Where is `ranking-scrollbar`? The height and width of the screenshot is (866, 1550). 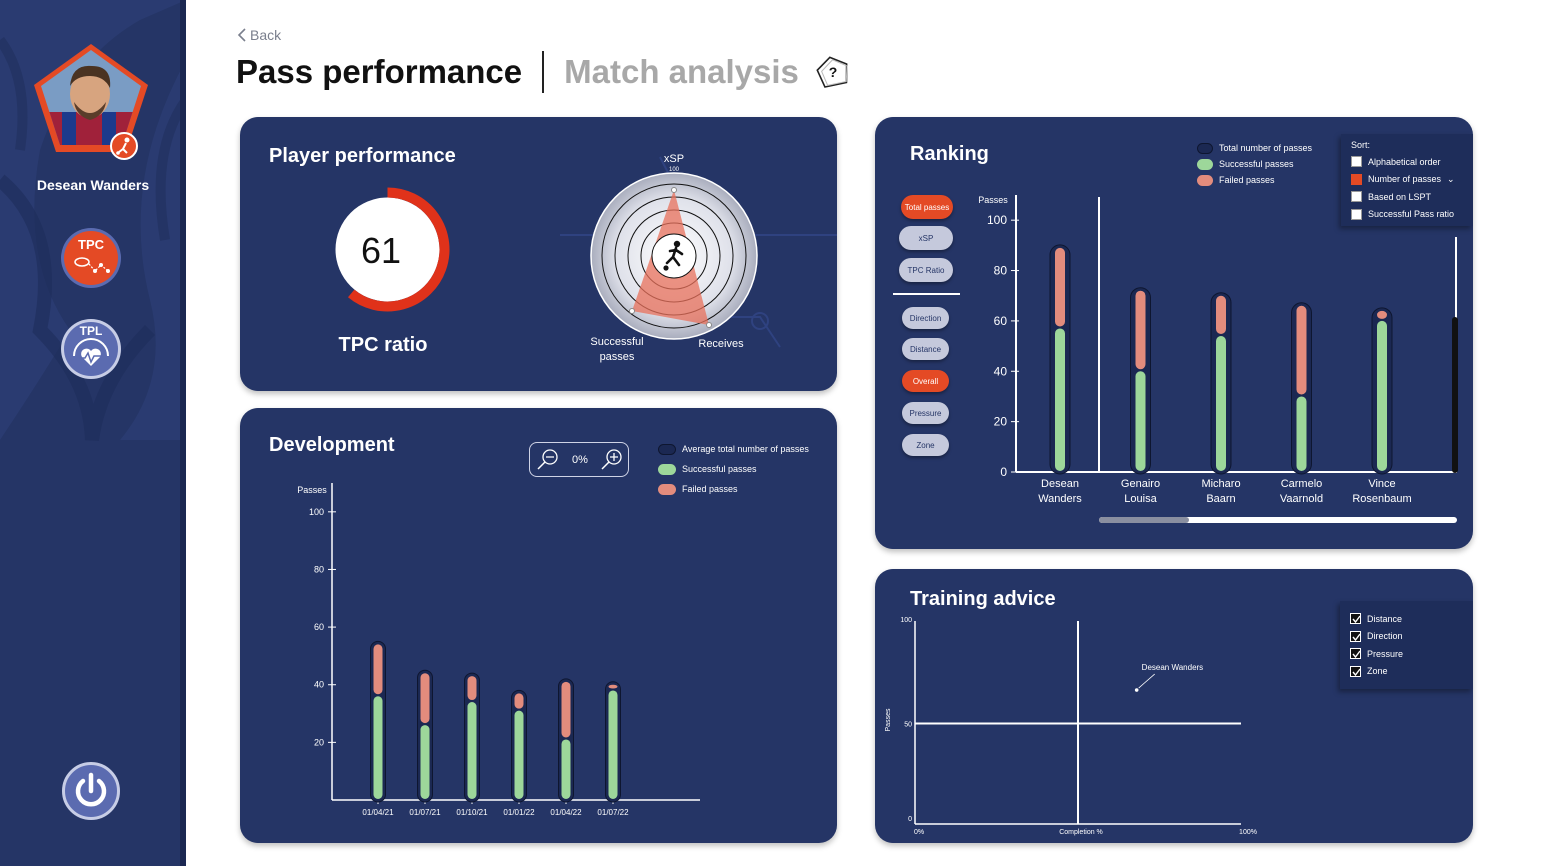 ranking-scrollbar is located at coordinates (1278, 520).